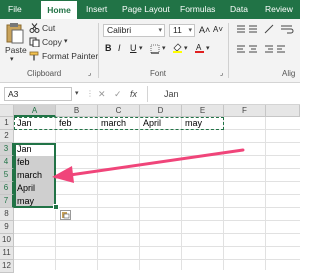 The height and width of the screenshot is (273, 320). I want to click on clipboard-launcher-icon: ⌟, so click(89, 73).